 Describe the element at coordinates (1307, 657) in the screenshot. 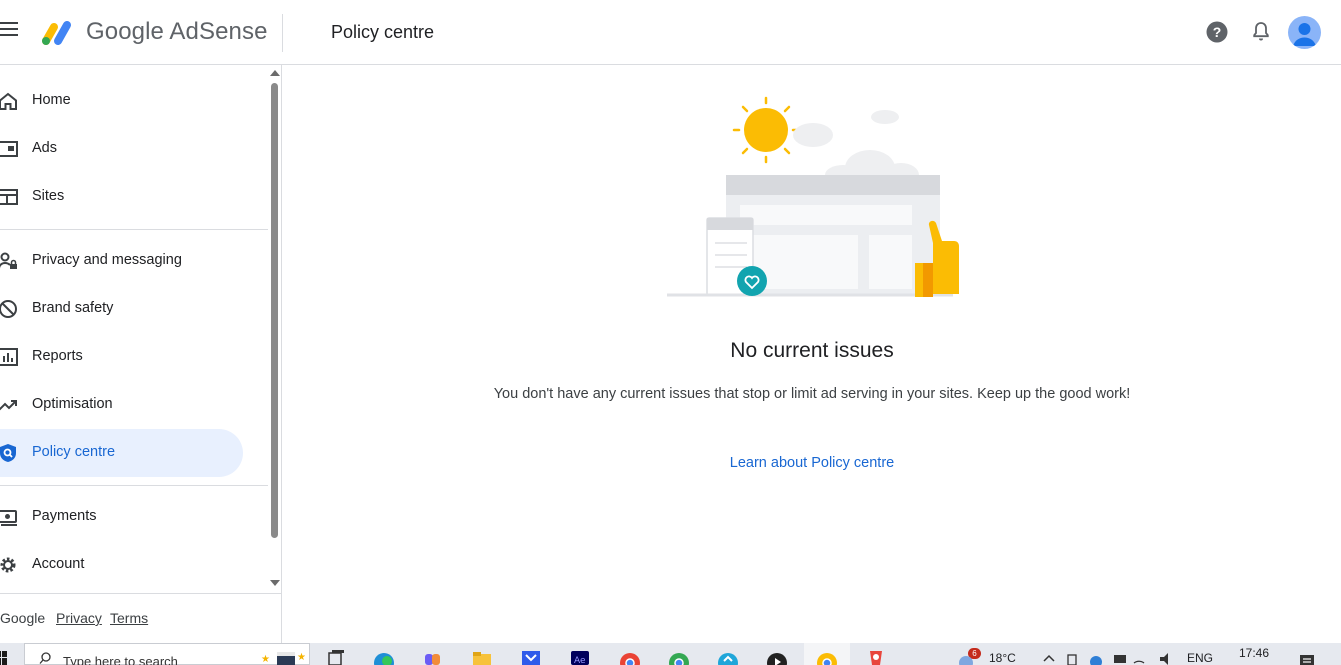

I see `notification-center-icon` at that location.